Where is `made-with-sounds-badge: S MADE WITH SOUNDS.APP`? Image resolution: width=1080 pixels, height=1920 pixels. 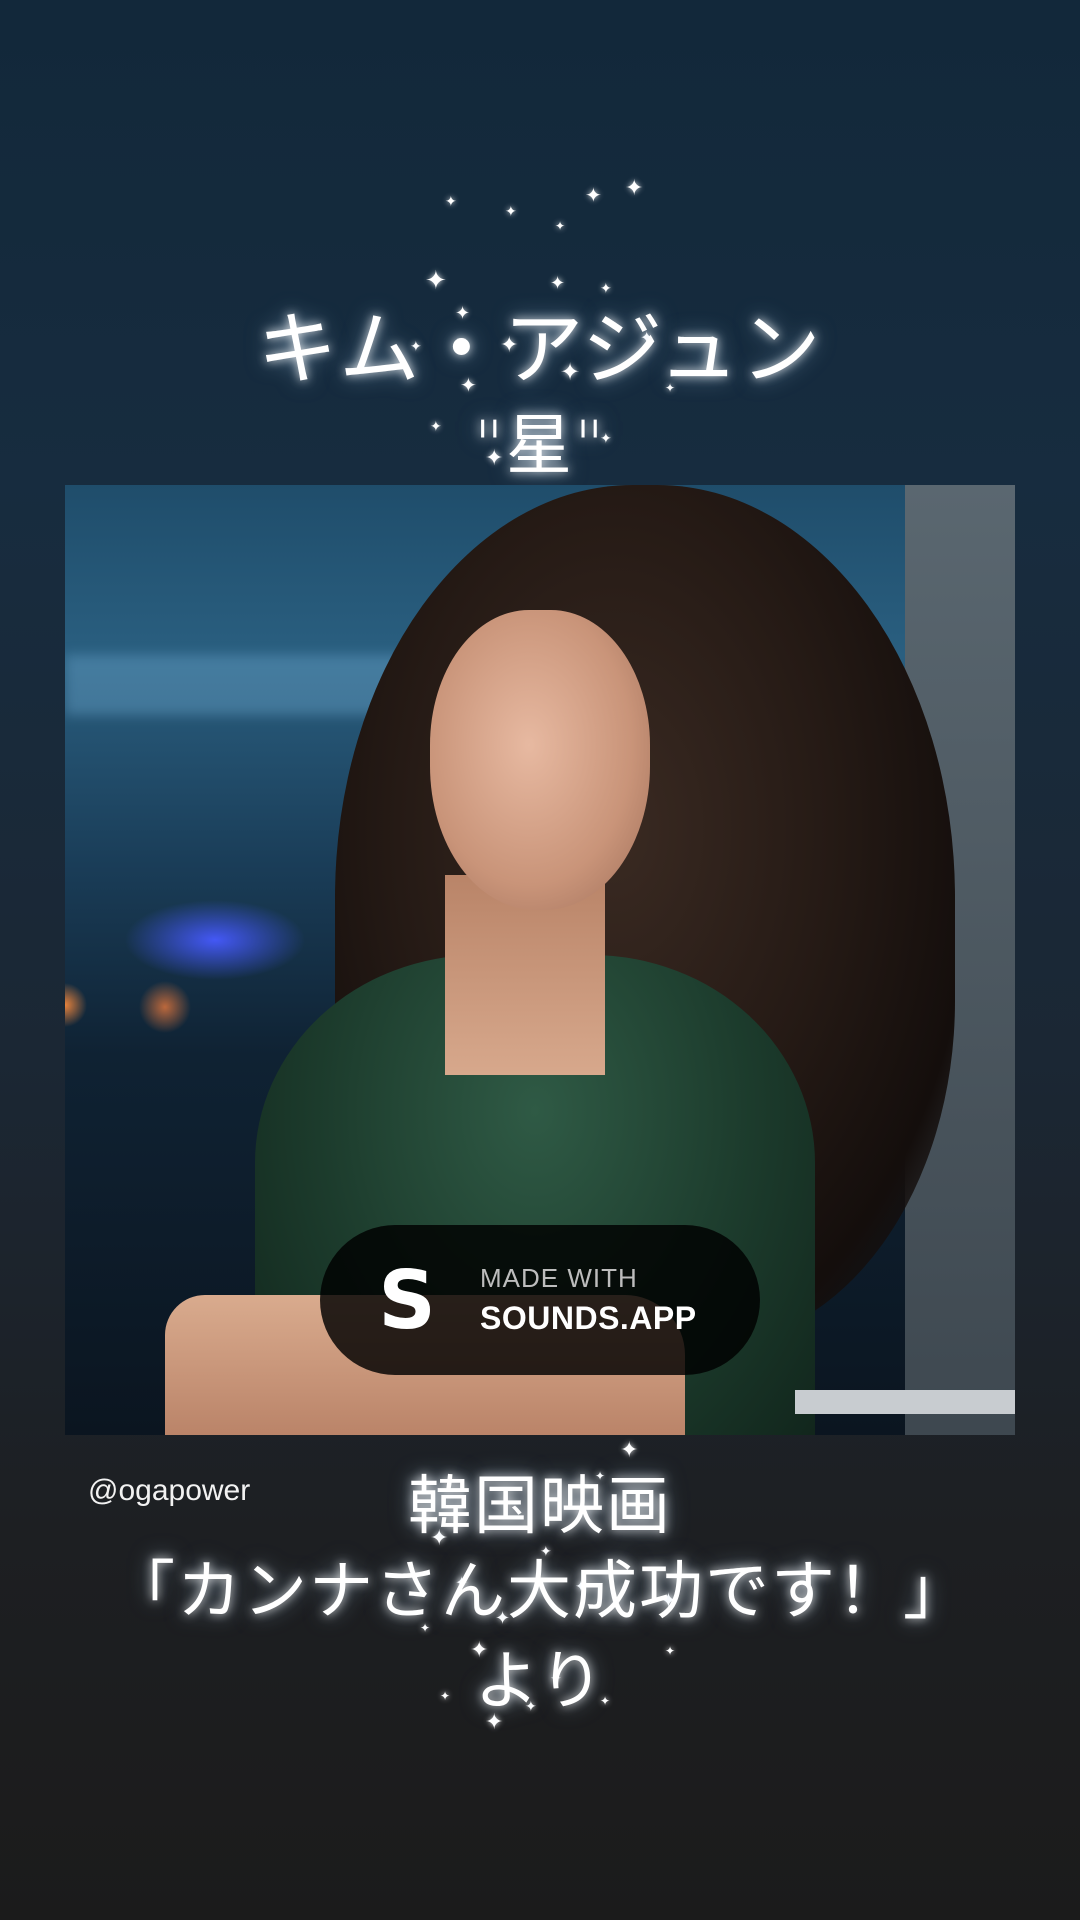 made-with-sounds-badge: S MADE WITH SOUNDS.APP is located at coordinates (540, 1300).